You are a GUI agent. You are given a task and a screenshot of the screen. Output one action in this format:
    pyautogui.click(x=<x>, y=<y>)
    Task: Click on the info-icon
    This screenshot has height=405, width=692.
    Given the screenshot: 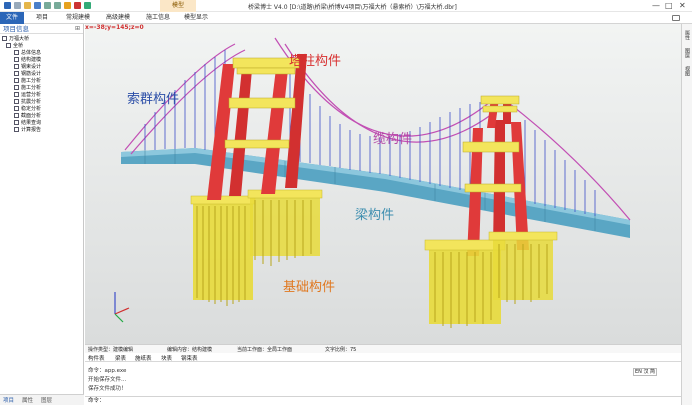 What is the action you would take?
    pyautogui.click(x=16, y=52)
    